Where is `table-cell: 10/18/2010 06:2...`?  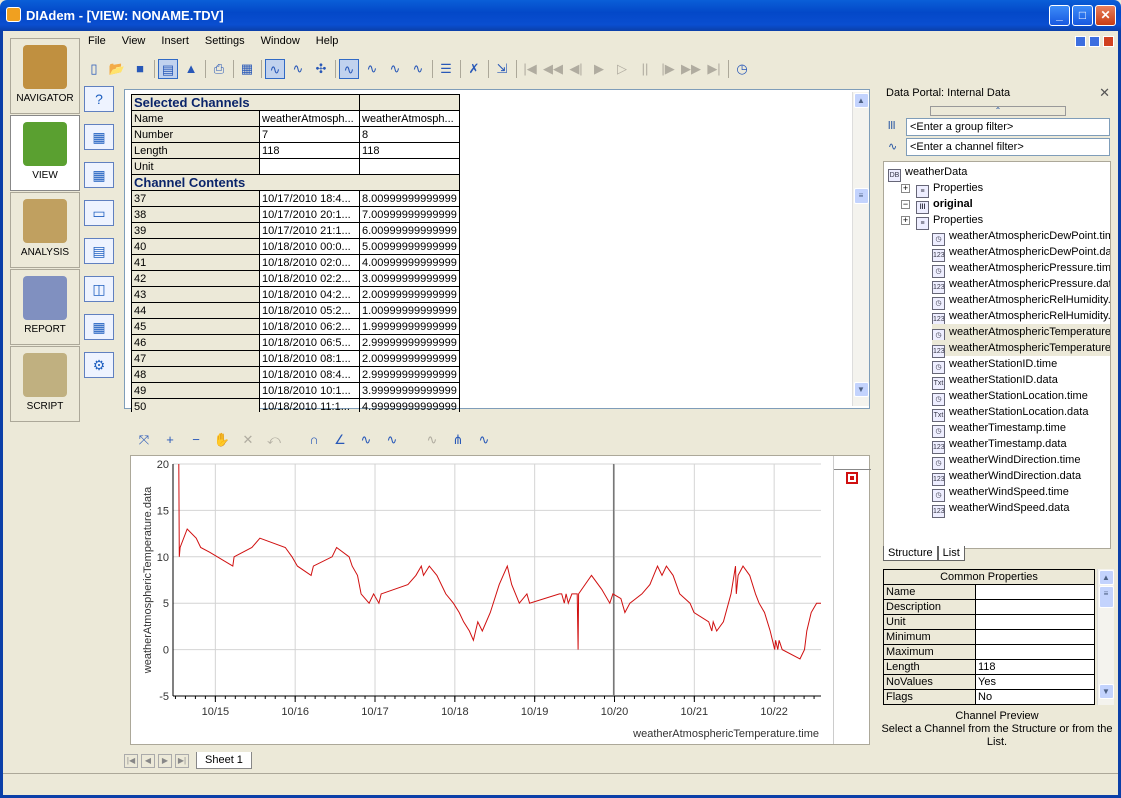 table-cell: 10/18/2010 06:2... is located at coordinates (309, 326).